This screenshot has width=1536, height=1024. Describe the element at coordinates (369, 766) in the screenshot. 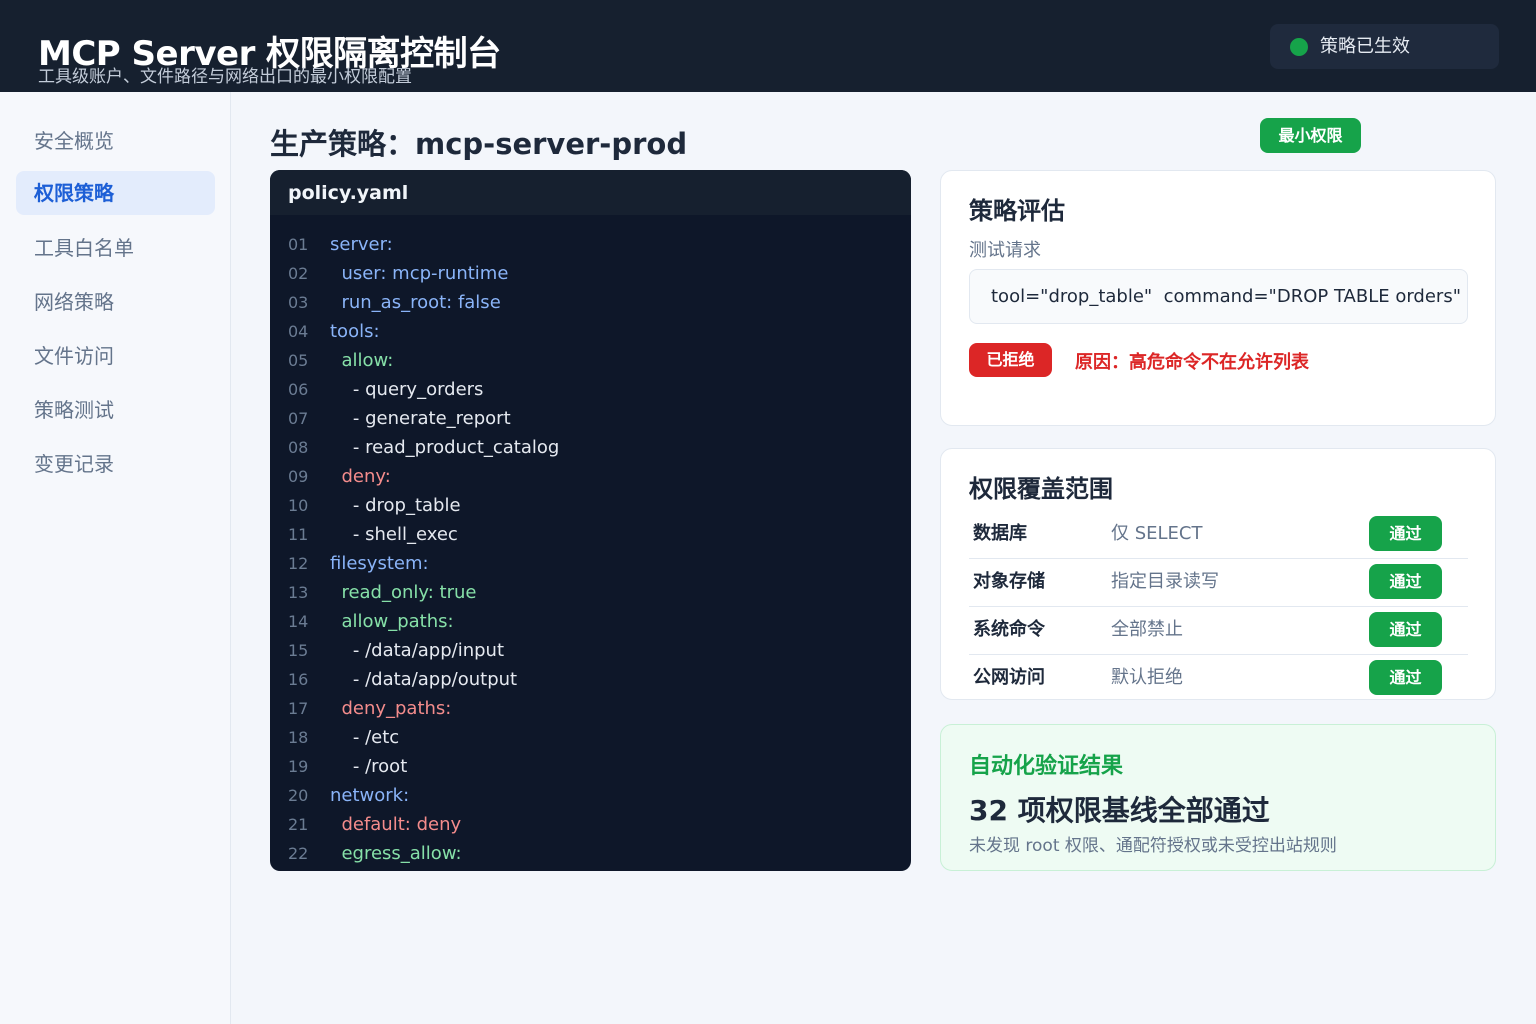

I see `code-text: - /root` at that location.